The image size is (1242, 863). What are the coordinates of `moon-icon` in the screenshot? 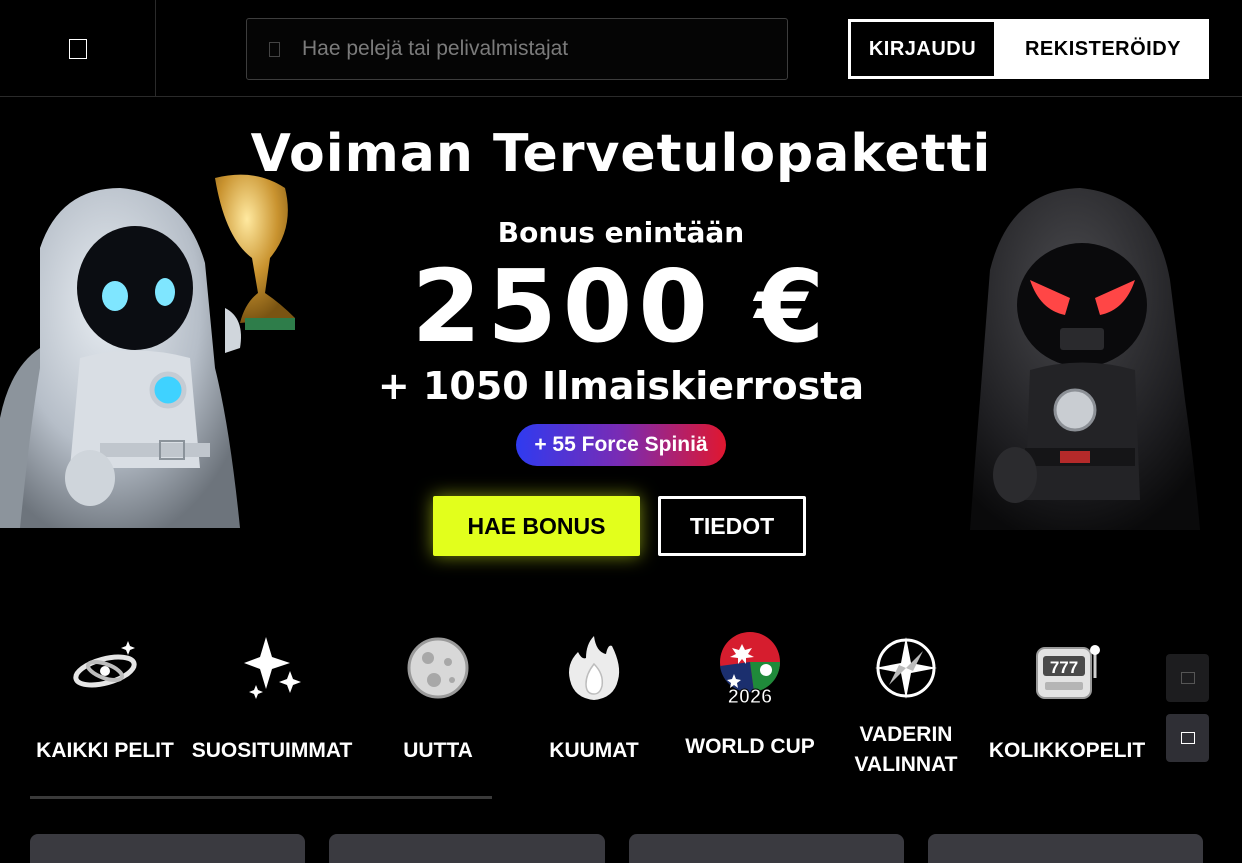 It's located at (438, 668).